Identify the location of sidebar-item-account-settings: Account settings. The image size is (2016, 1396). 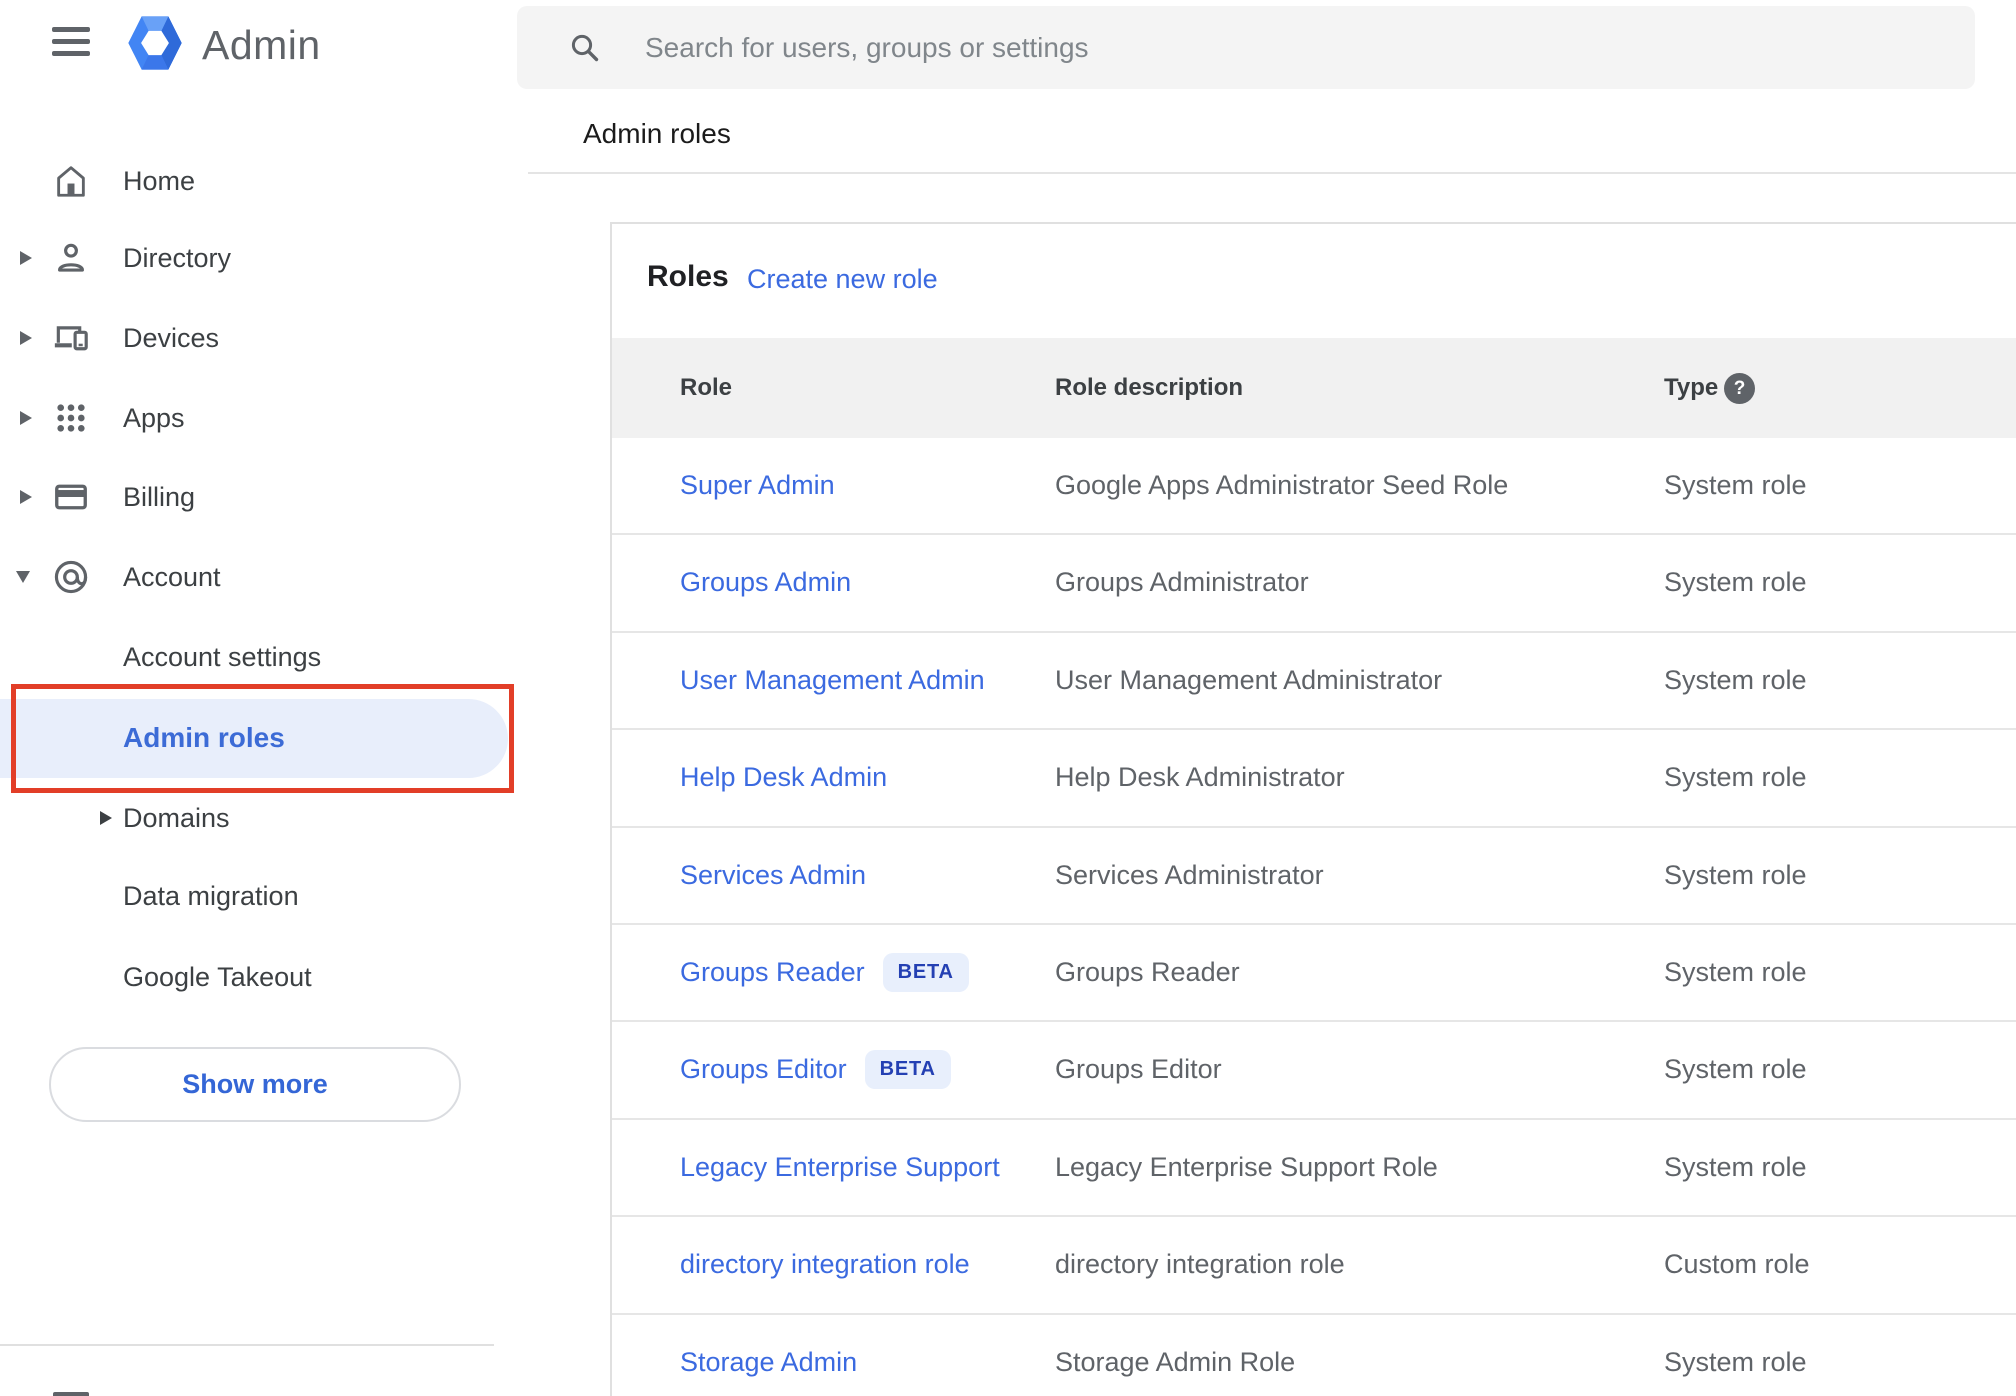
(265, 657).